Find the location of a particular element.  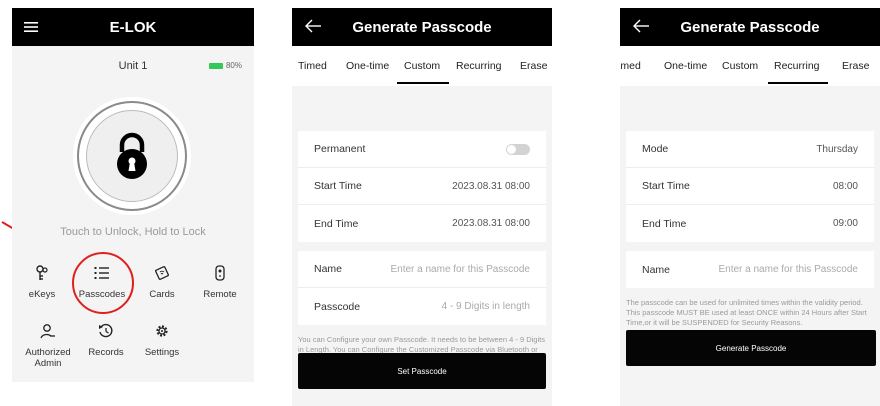

app-title: E-LOK is located at coordinates (133, 27).